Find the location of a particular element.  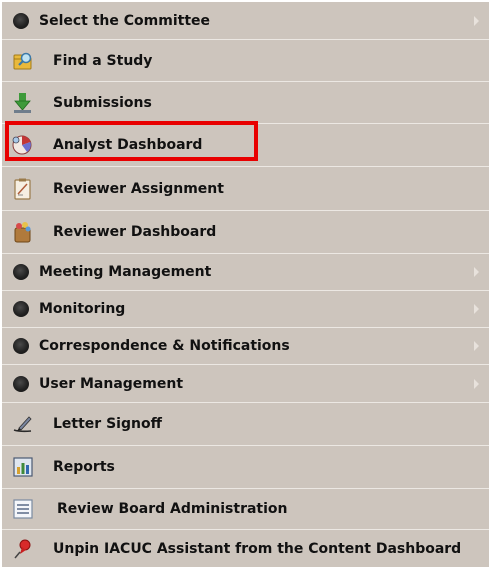

menu-item-label: Reviewer Dashboard is located at coordinates (135, 232).